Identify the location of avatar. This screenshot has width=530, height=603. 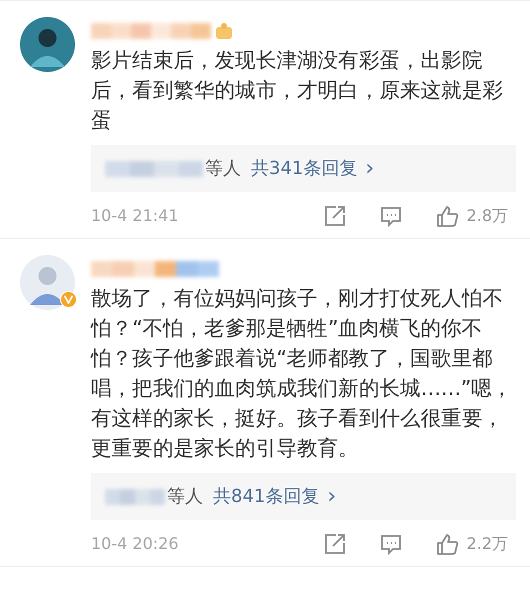
(47, 44).